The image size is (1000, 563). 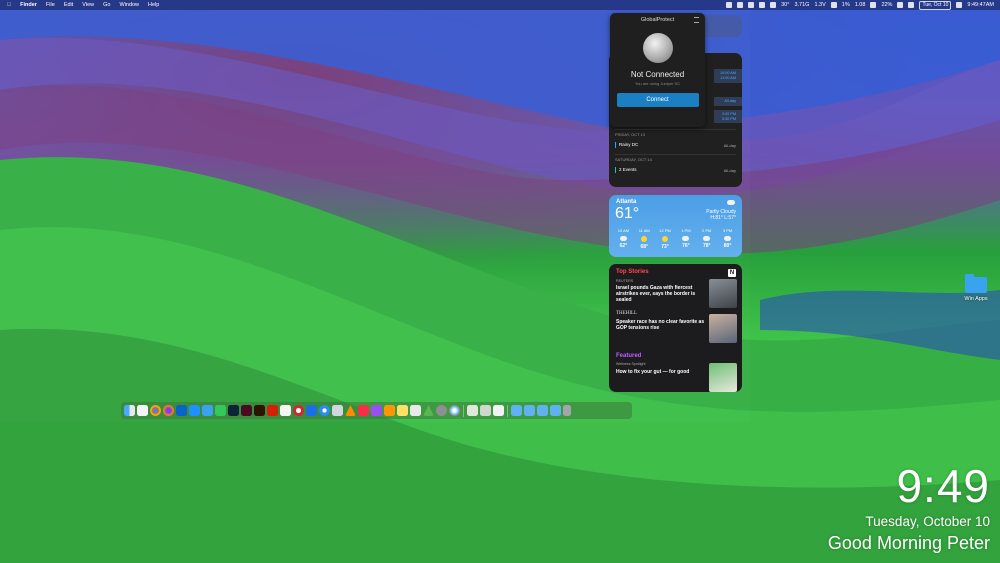 I want to click on books-icon, so click(x=389, y=410).